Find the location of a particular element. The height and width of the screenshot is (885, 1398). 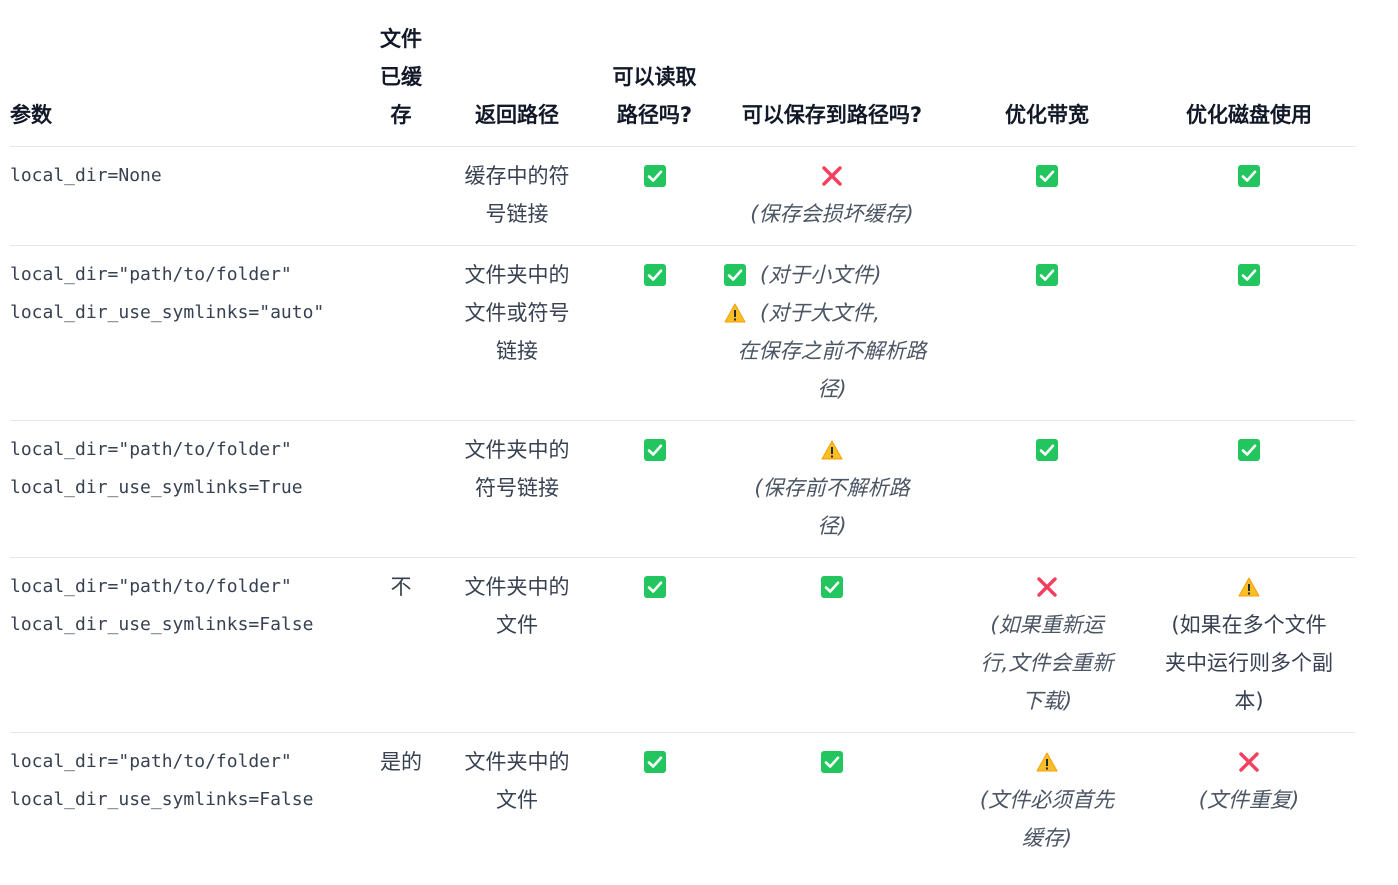

header-opt-disk: 优化磁盘使用 is located at coordinates (1249, 83).